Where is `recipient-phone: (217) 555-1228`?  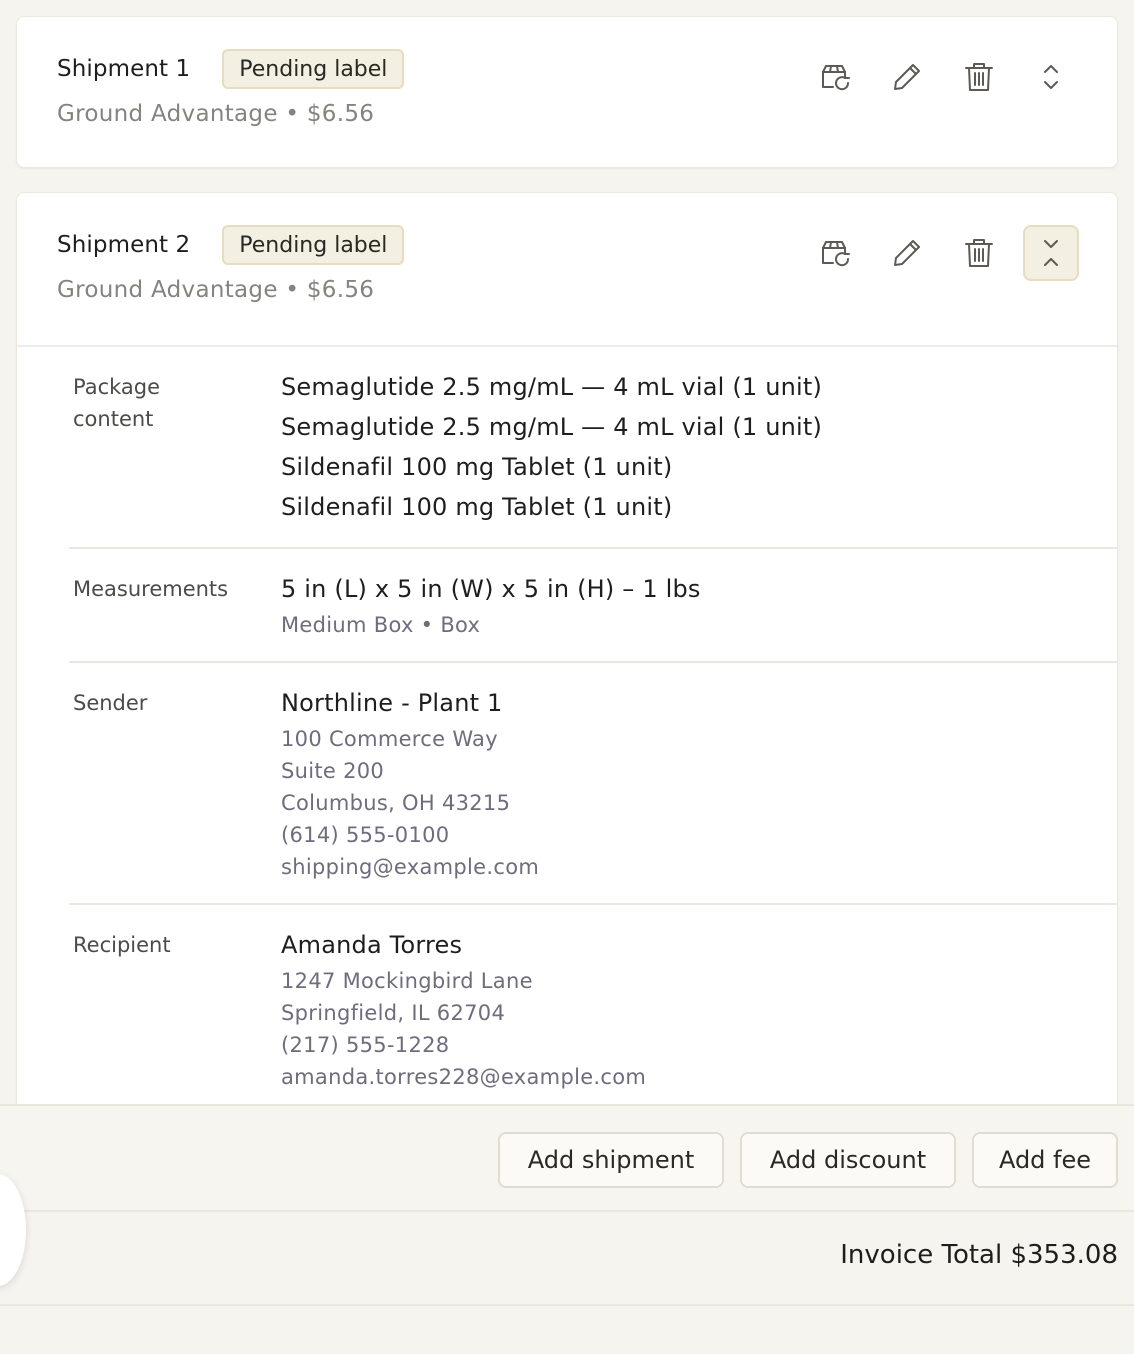 recipient-phone: (217) 555-1228 is located at coordinates (365, 1045).